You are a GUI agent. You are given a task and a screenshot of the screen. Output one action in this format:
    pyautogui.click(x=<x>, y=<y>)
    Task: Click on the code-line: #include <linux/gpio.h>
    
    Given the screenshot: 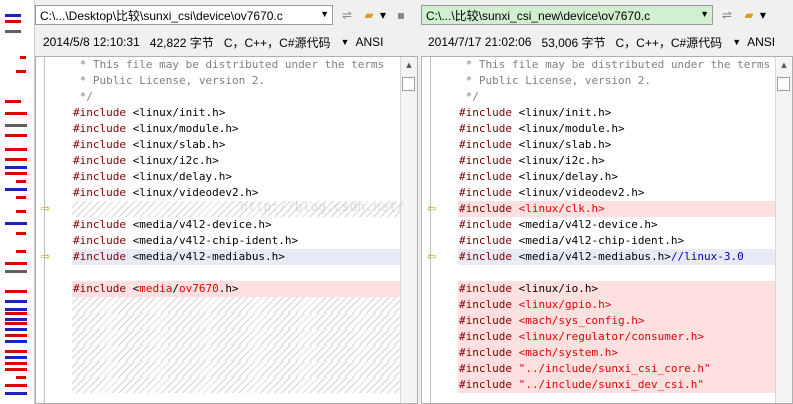 What is the action you would take?
    pyautogui.click(x=617, y=305)
    